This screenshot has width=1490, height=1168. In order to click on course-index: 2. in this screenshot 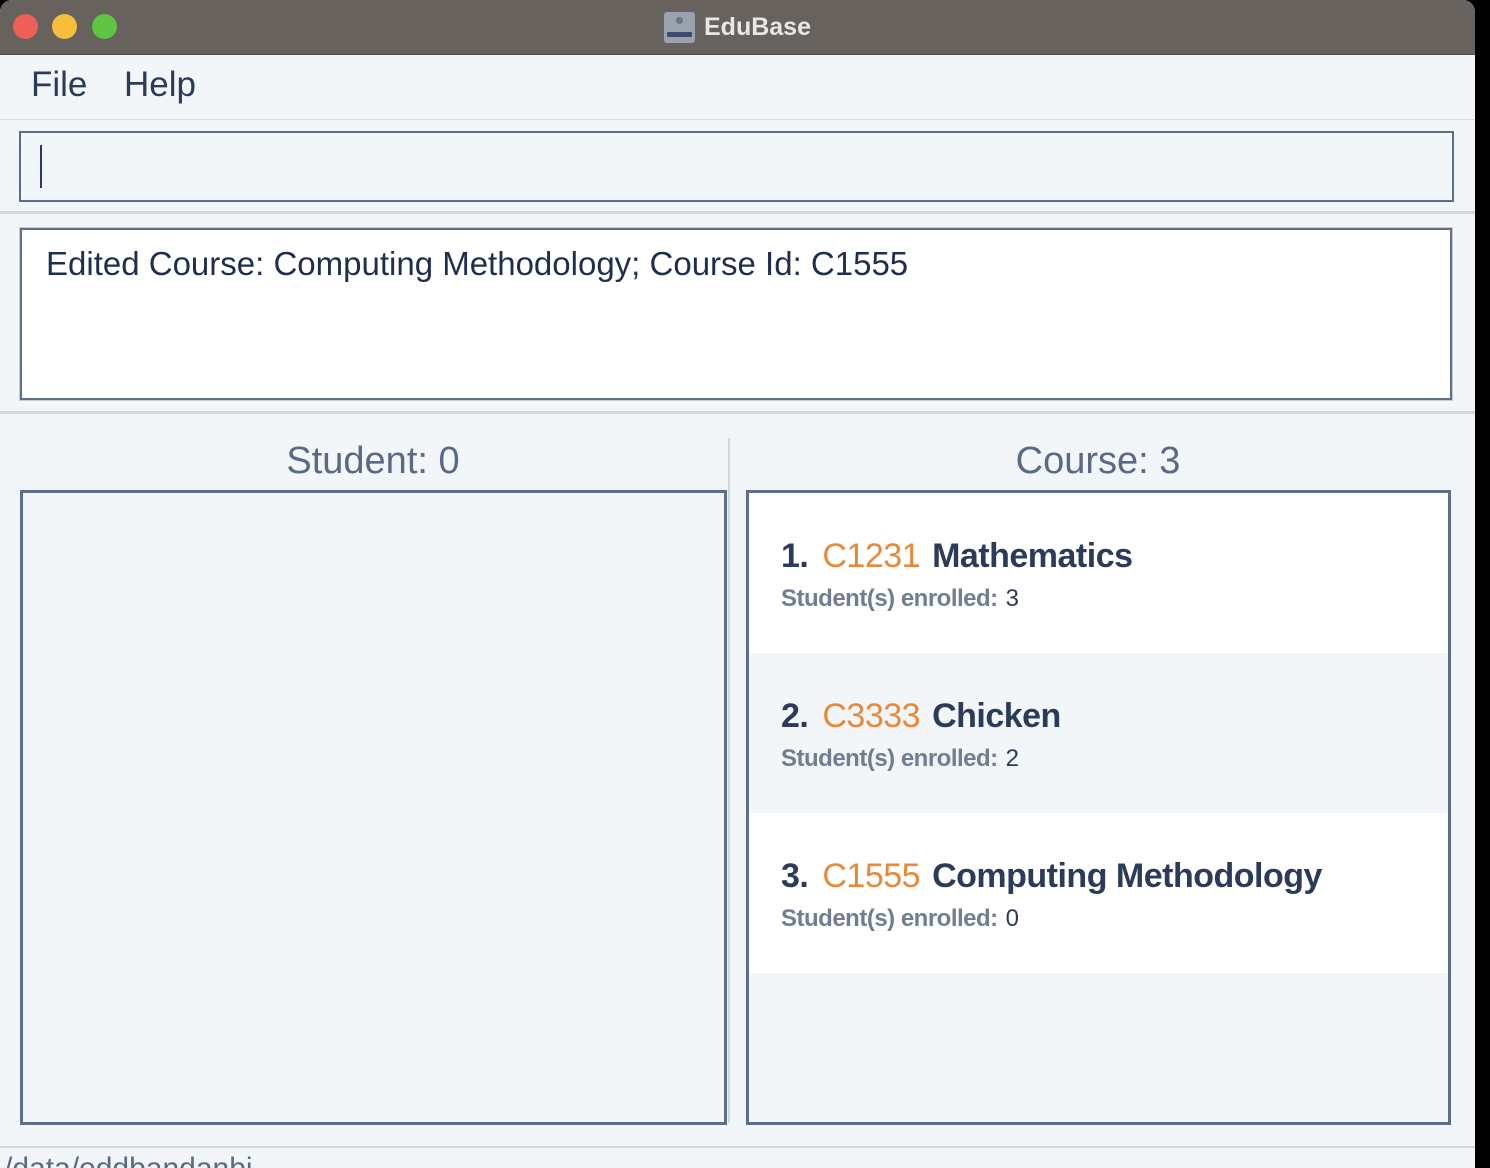, I will do `click(795, 716)`.